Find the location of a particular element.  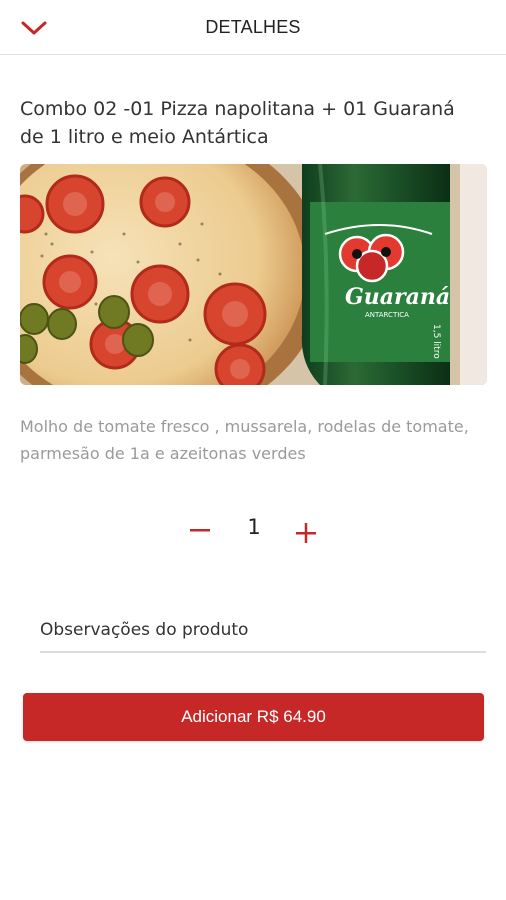

svg-text: 1,5 litro is located at coordinates (436, 341).